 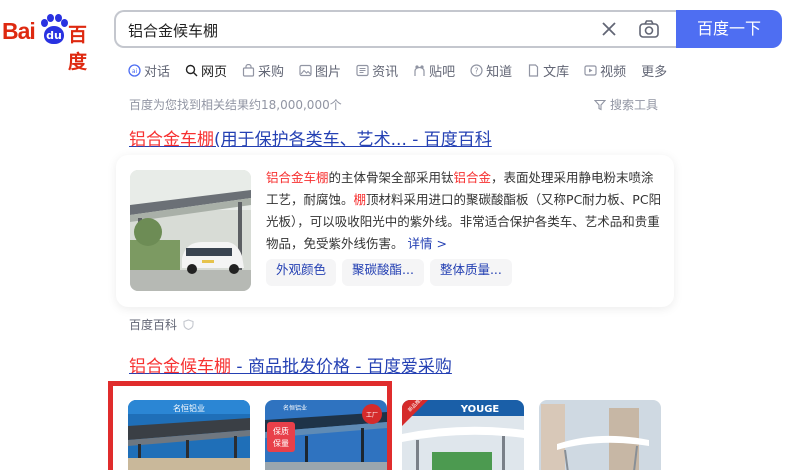 I want to click on tab-chat: ai 对话, so click(x=149, y=70).